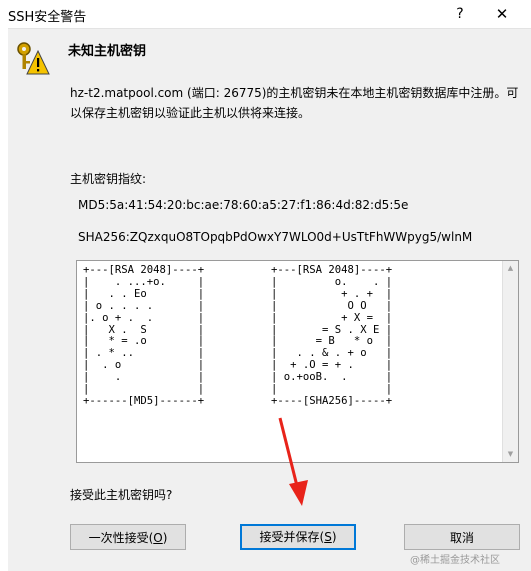  Describe the element at coordinates (33, 58) in the screenshot. I see `security-warning-icon` at that location.